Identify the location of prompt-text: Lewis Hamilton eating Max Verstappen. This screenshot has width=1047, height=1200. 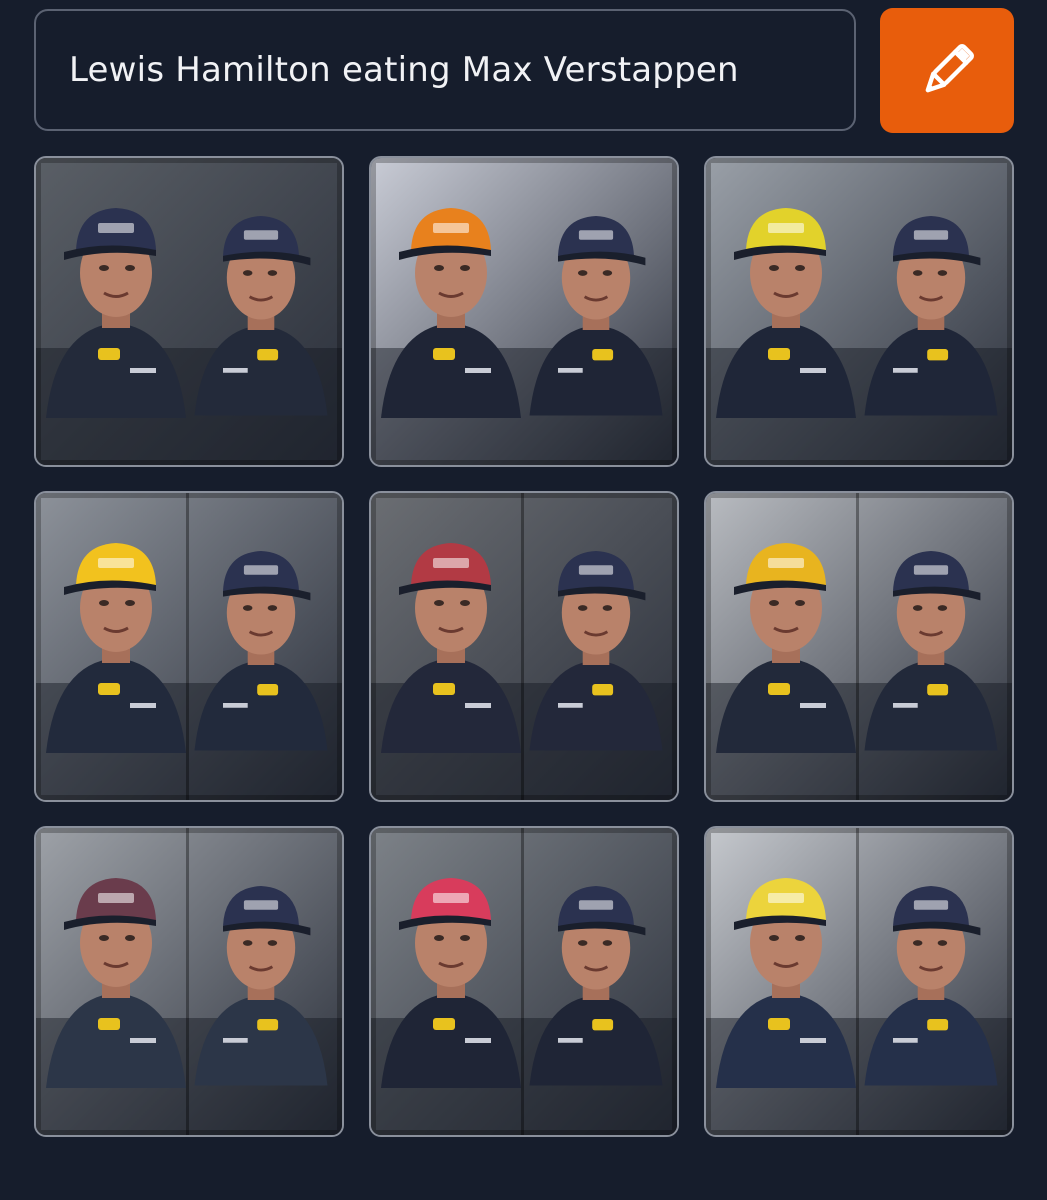
(404, 70).